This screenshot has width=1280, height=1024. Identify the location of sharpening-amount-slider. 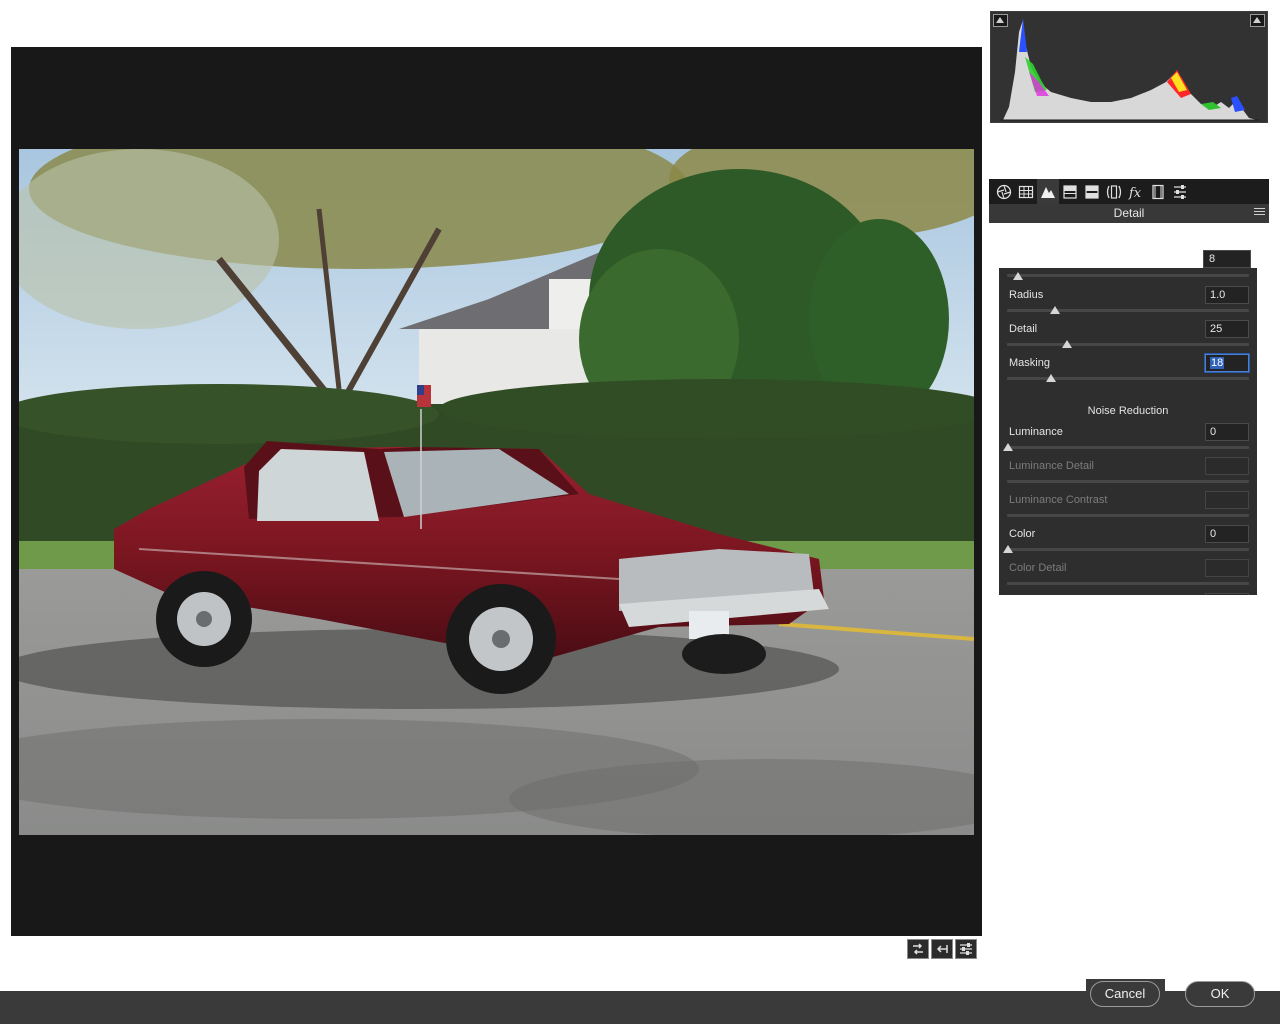
(1128, 276).